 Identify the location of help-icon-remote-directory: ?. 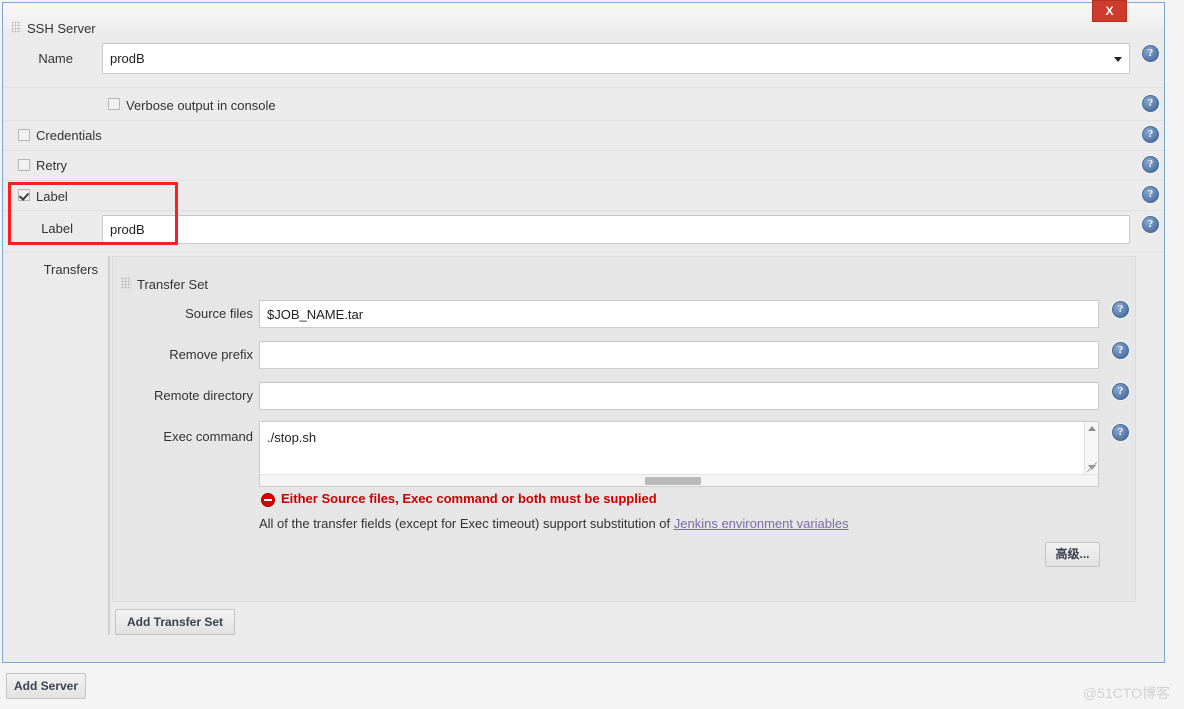
(1120, 391).